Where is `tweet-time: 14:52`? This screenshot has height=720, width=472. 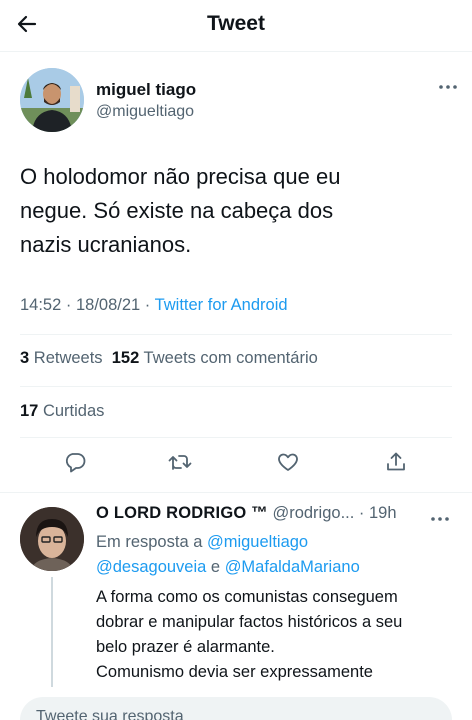
tweet-time: 14:52 is located at coordinates (40, 305).